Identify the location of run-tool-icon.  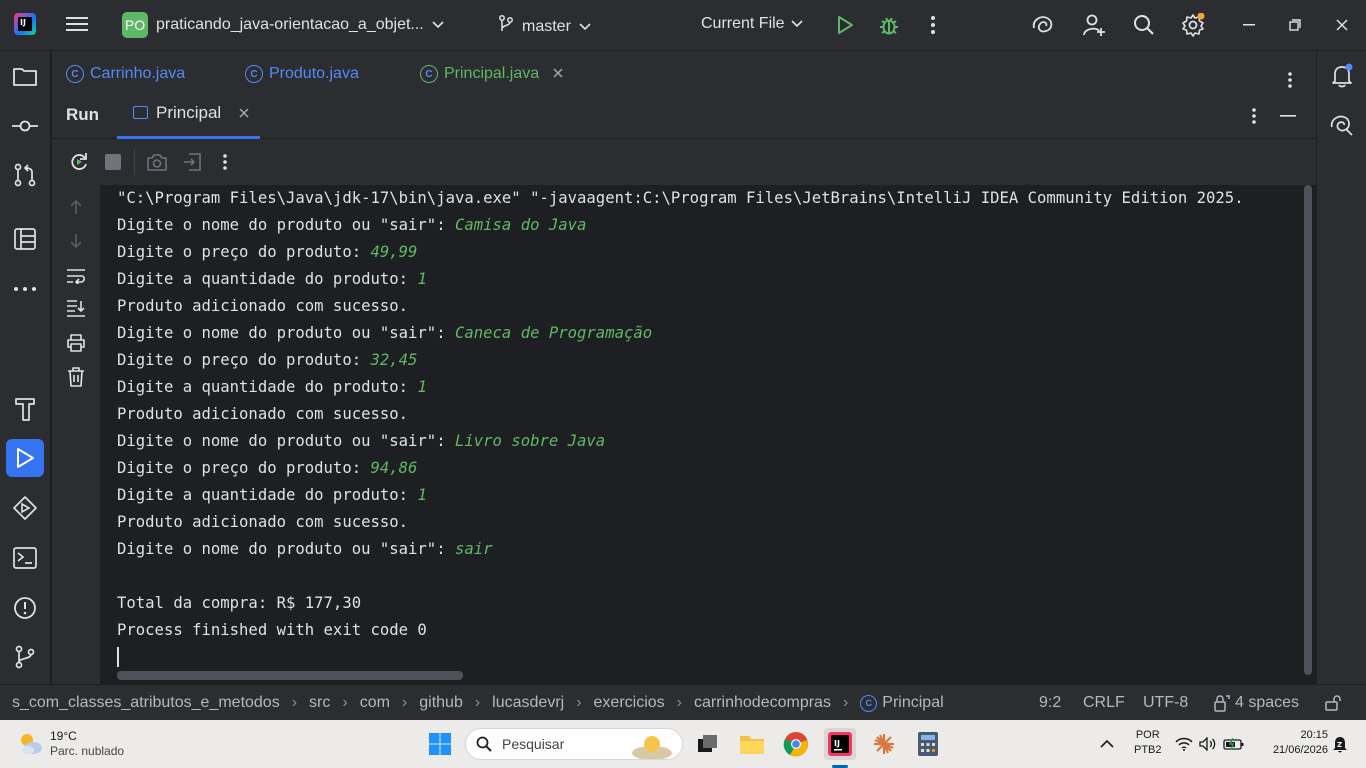
(25, 458).